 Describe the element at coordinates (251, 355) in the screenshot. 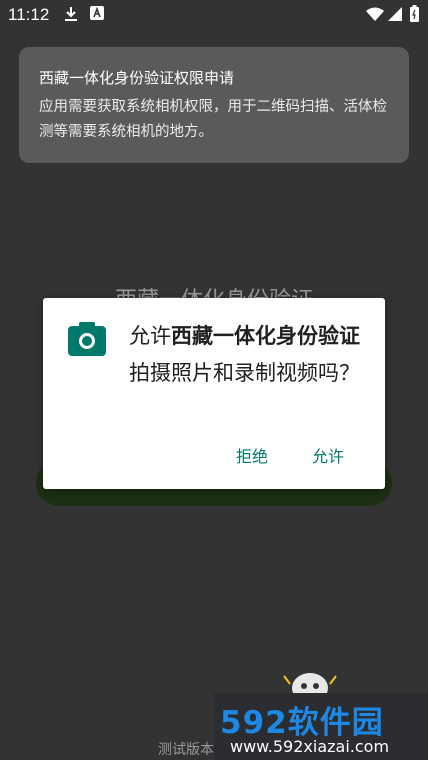

I see `dialog-message: 允许西藏一体化身份验证拍摄照片和录制视频吗？` at that location.